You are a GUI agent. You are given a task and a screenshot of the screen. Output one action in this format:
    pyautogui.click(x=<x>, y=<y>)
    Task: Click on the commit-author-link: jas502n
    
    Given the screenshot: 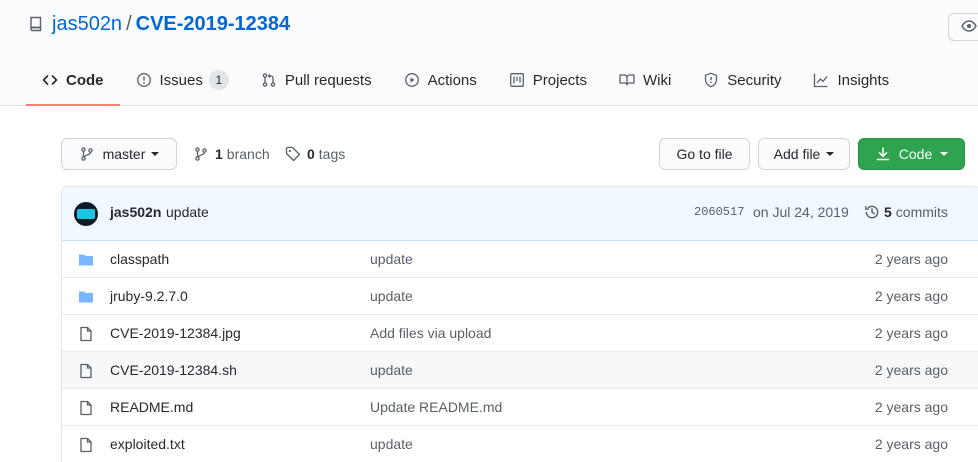 What is the action you would take?
    pyautogui.click(x=135, y=212)
    